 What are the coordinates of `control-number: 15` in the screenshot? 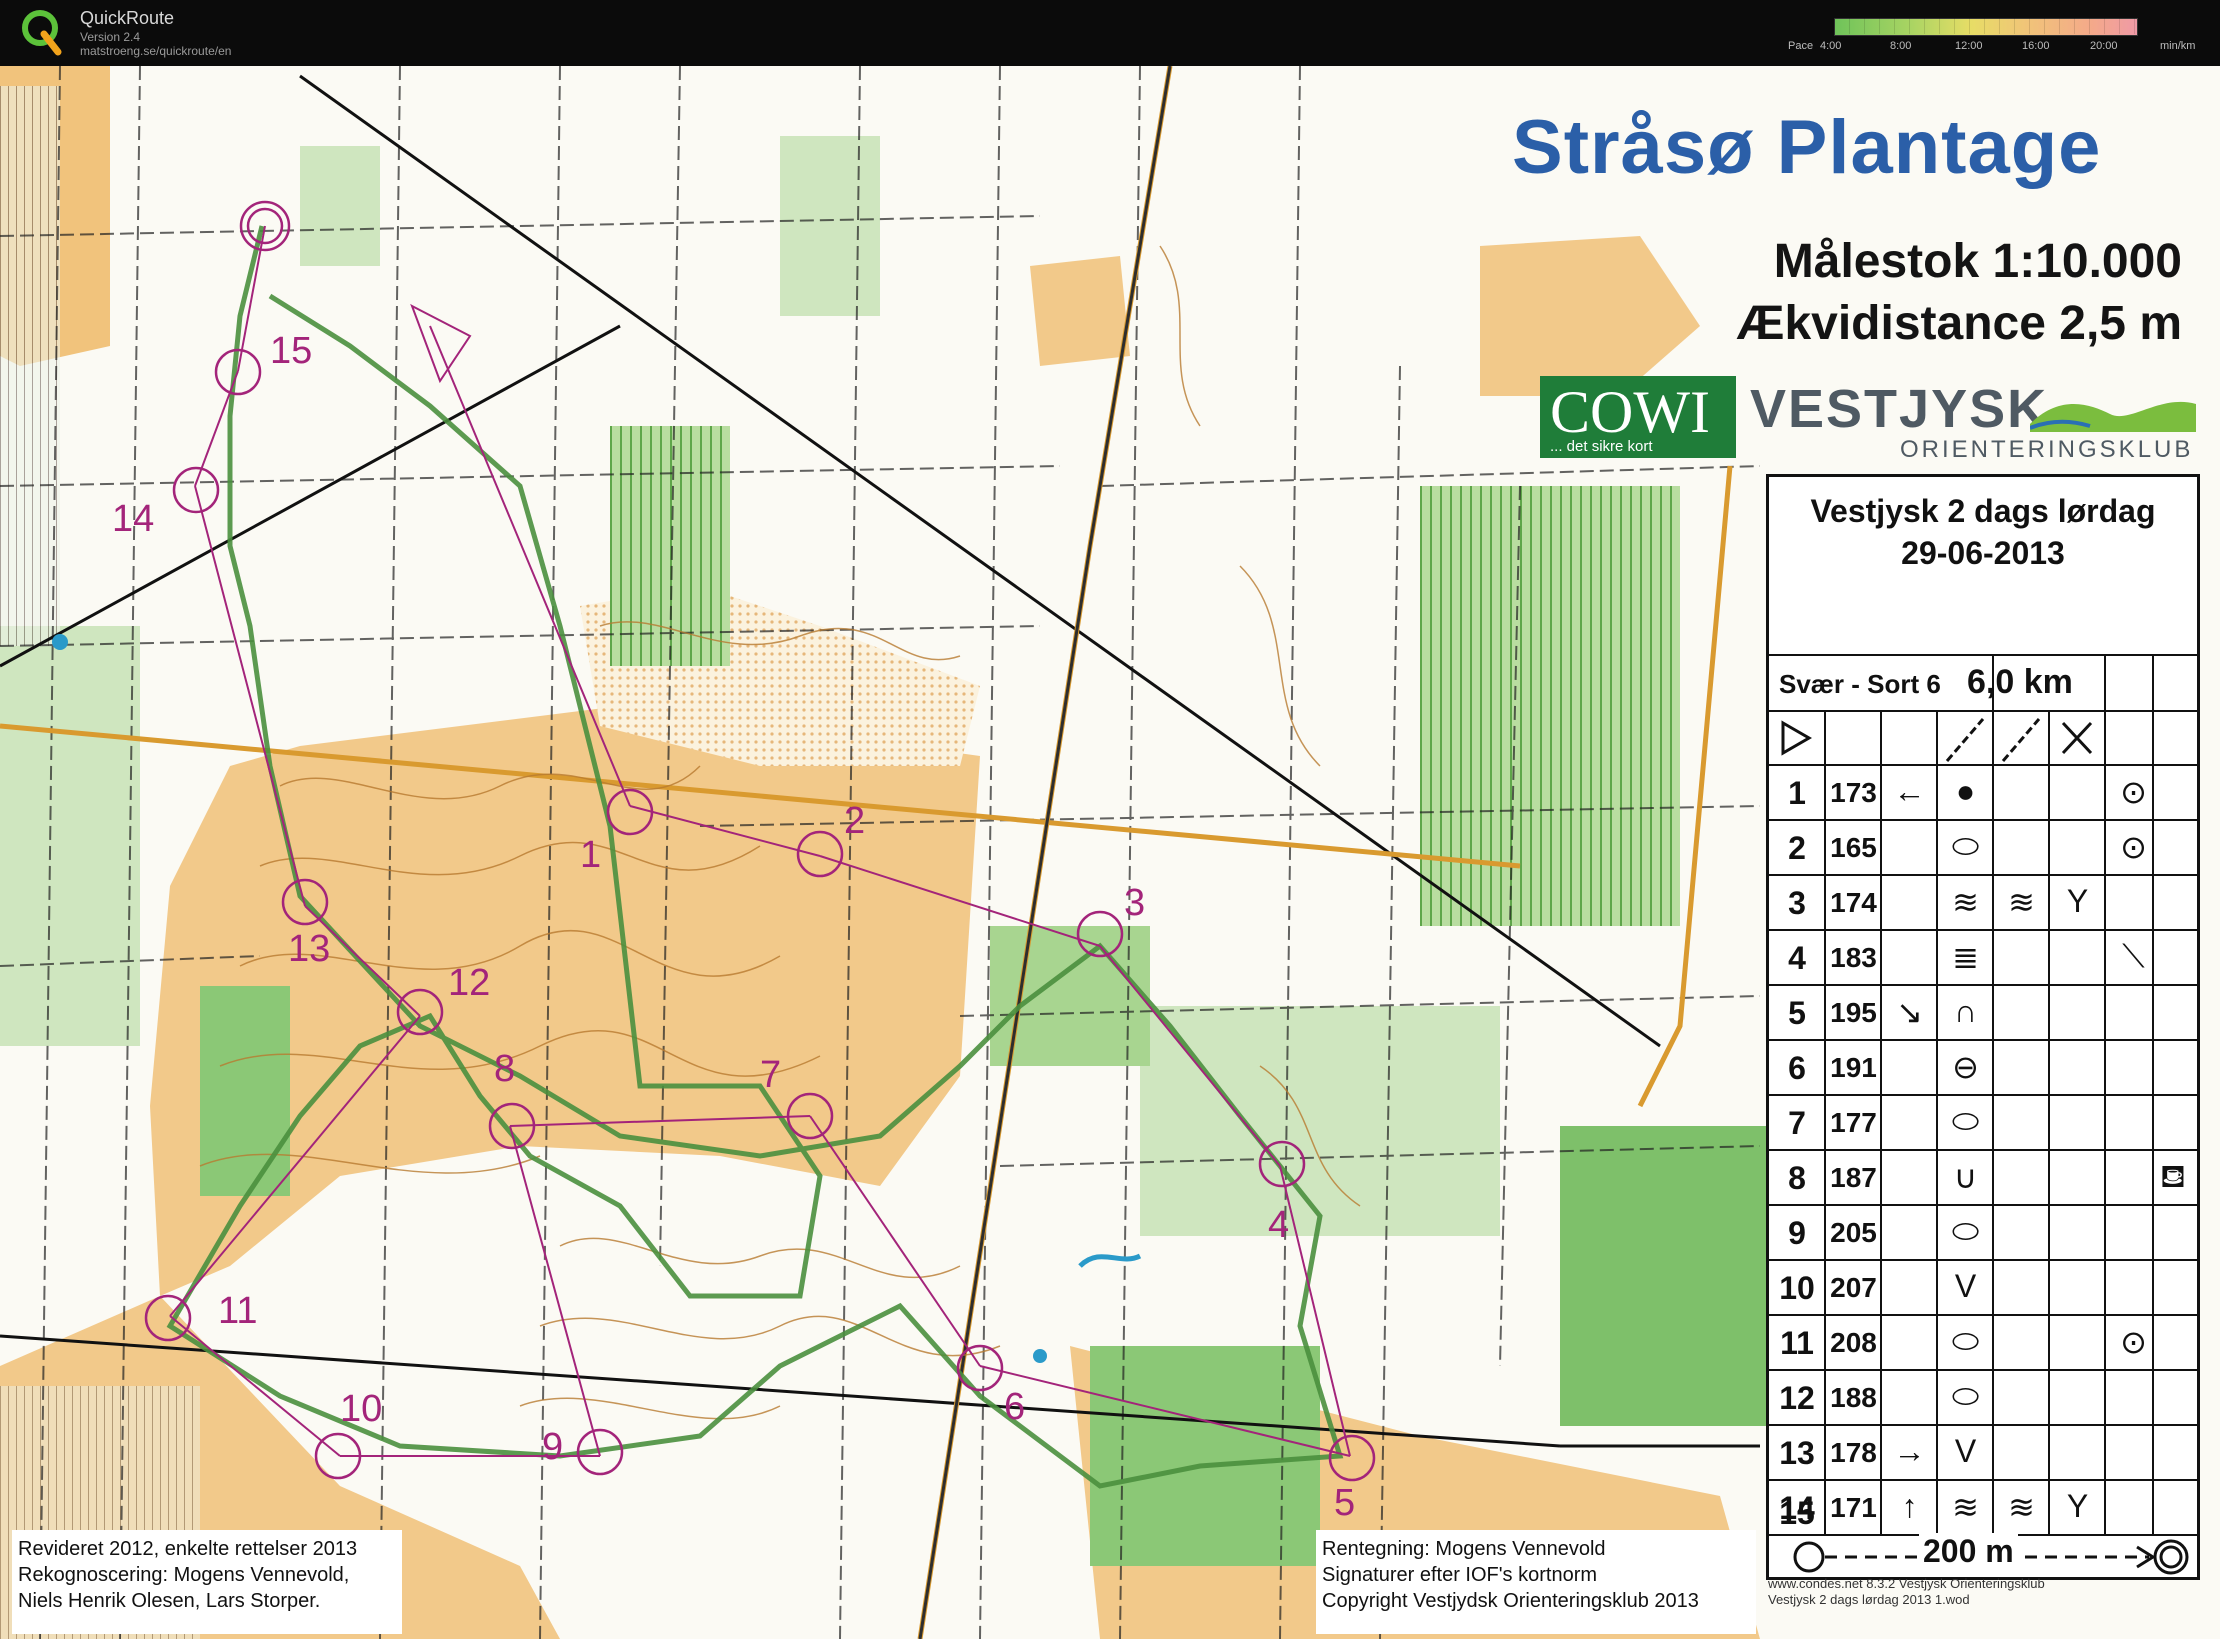 It's located at (1797, 1513).